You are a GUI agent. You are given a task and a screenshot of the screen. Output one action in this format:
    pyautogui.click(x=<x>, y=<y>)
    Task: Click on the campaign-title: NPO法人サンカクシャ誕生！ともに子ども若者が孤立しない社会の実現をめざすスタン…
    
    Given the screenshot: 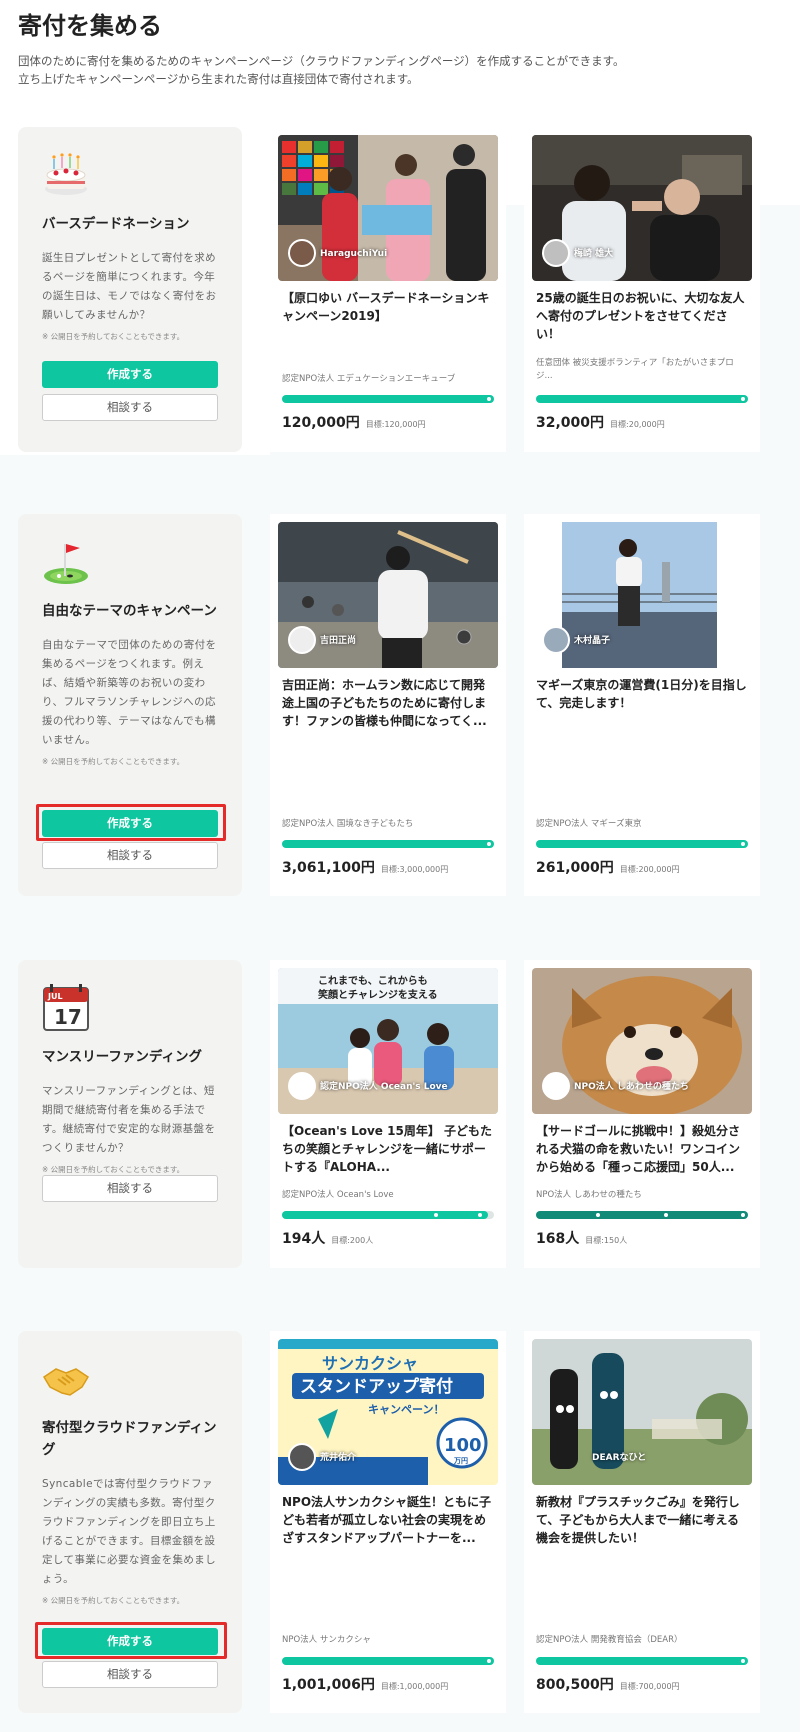 What is the action you would take?
    pyautogui.click(x=388, y=1520)
    